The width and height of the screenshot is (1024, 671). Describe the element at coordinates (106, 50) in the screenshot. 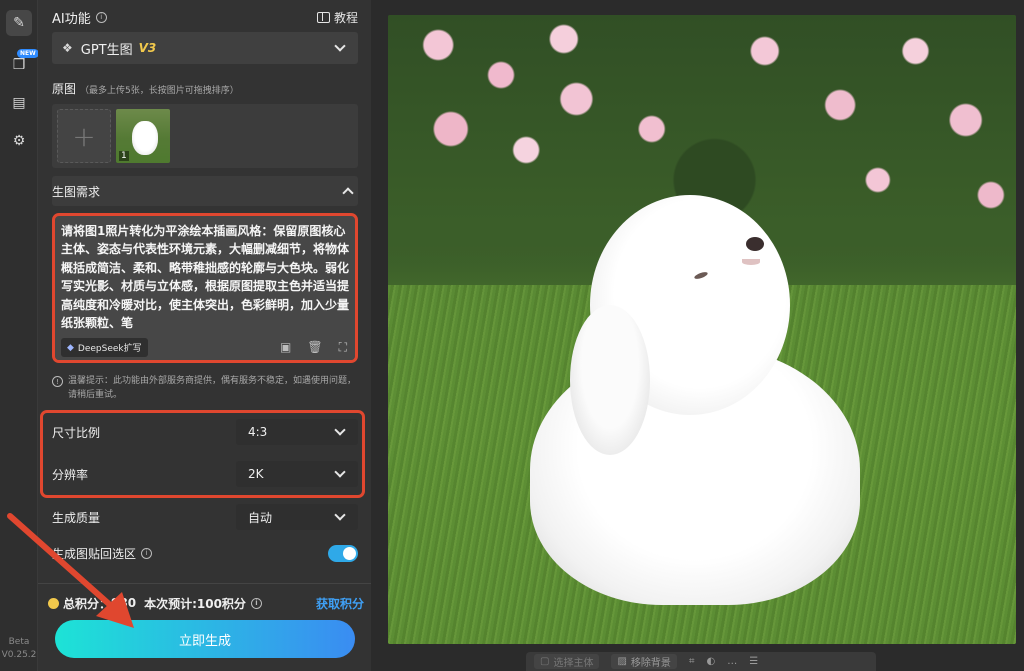

I see `model-name: GPT生图` at that location.